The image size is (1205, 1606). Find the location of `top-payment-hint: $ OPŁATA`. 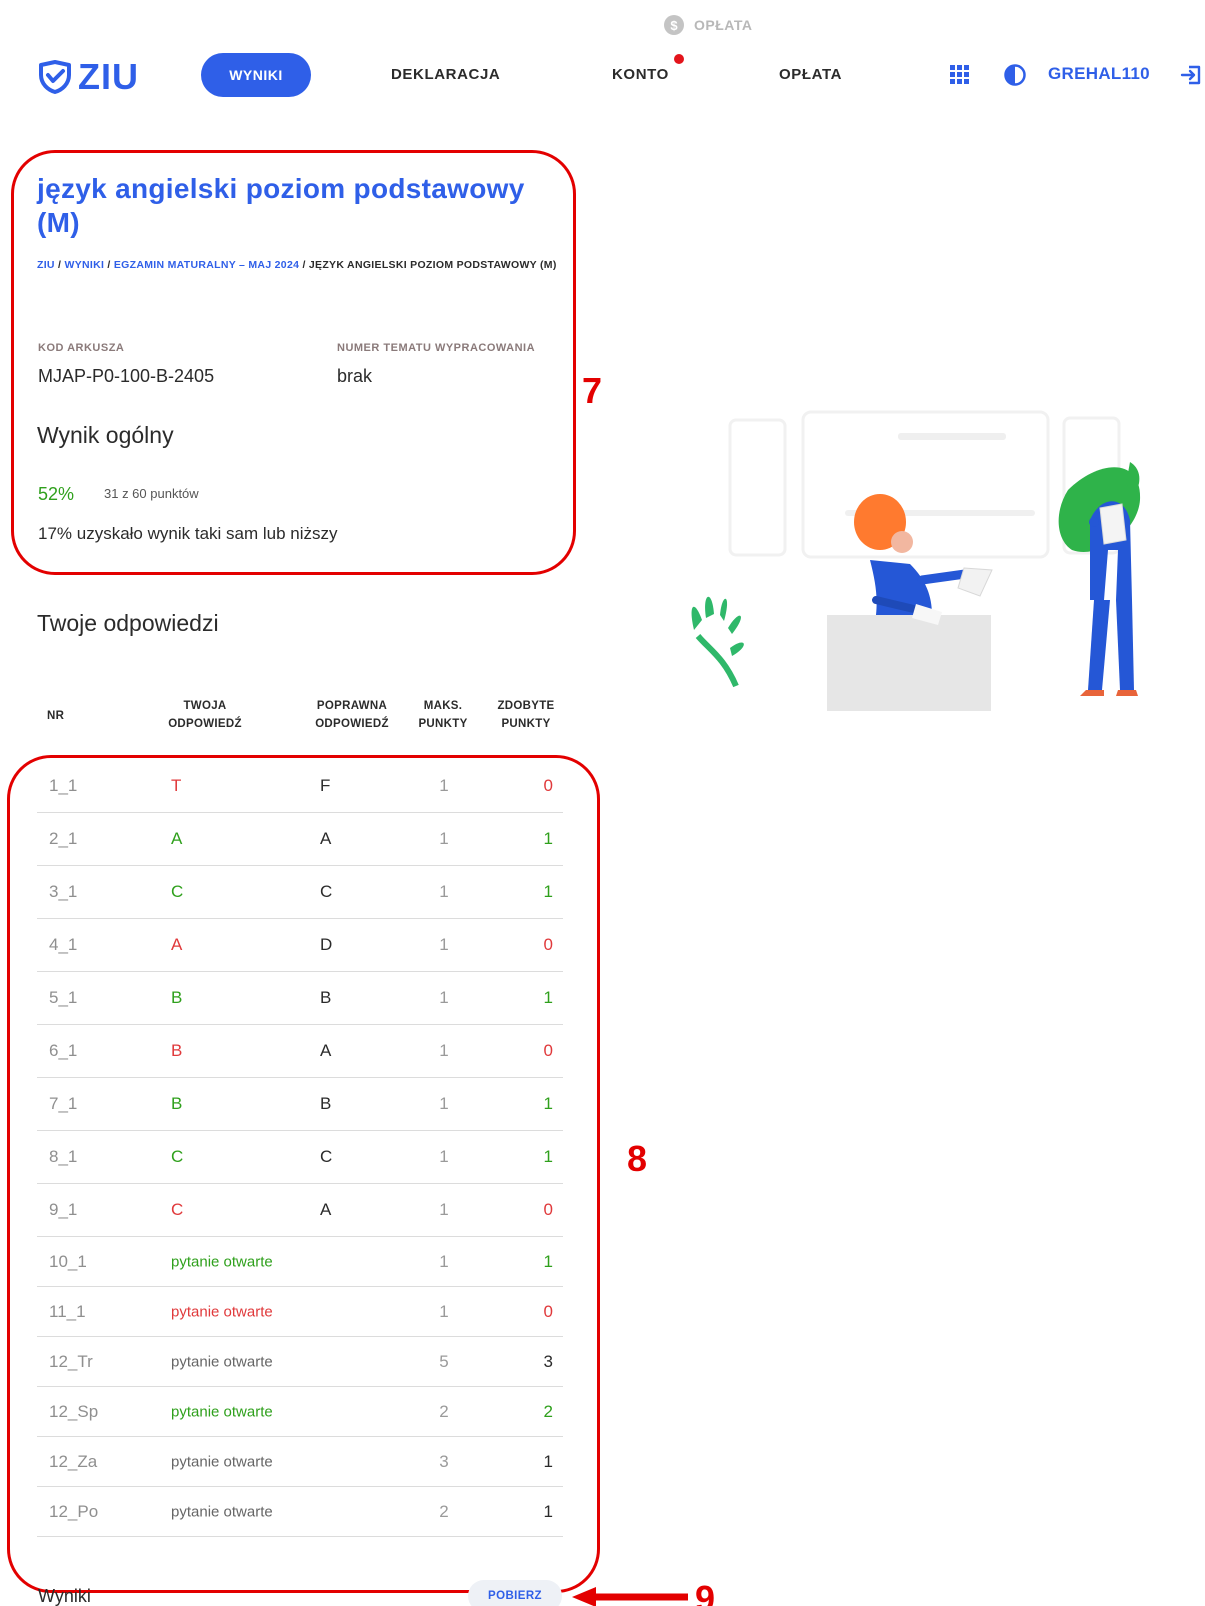

top-payment-hint: $ OPŁATA is located at coordinates (708, 25).